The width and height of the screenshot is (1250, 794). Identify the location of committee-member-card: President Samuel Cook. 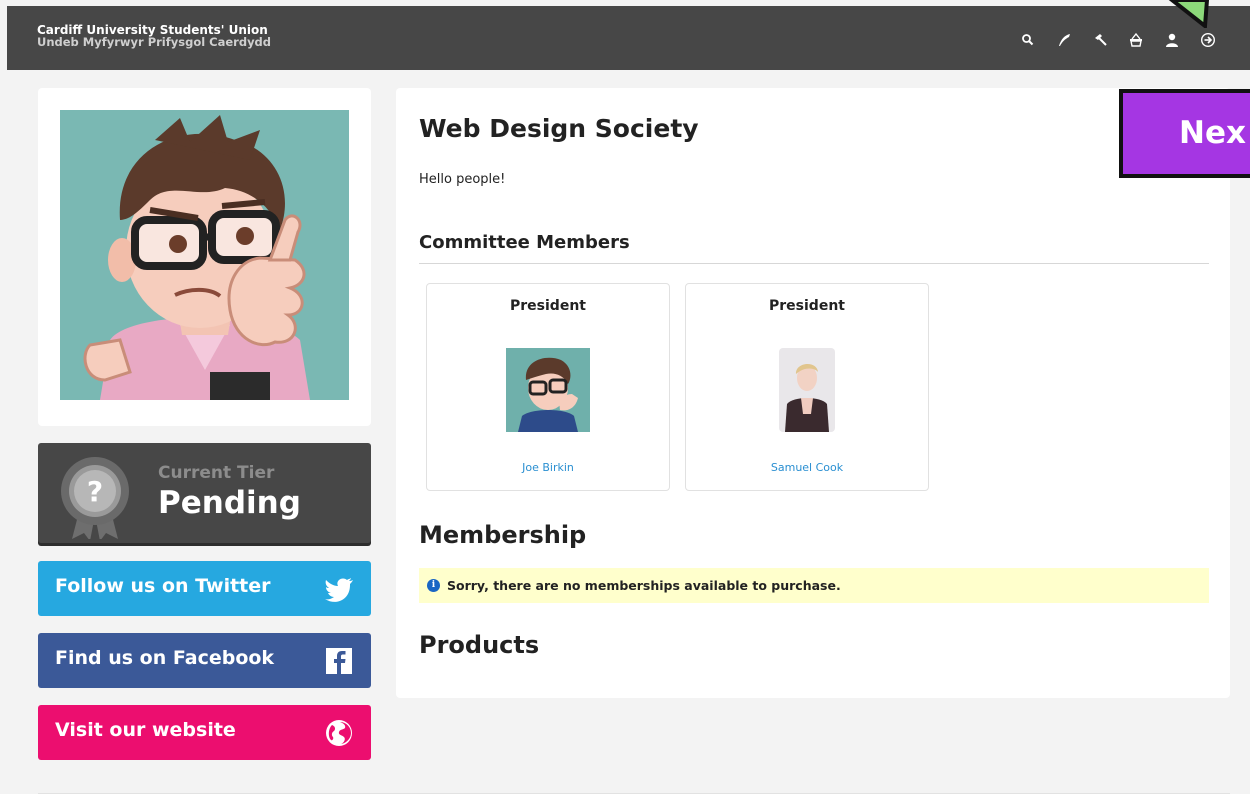
(807, 387).